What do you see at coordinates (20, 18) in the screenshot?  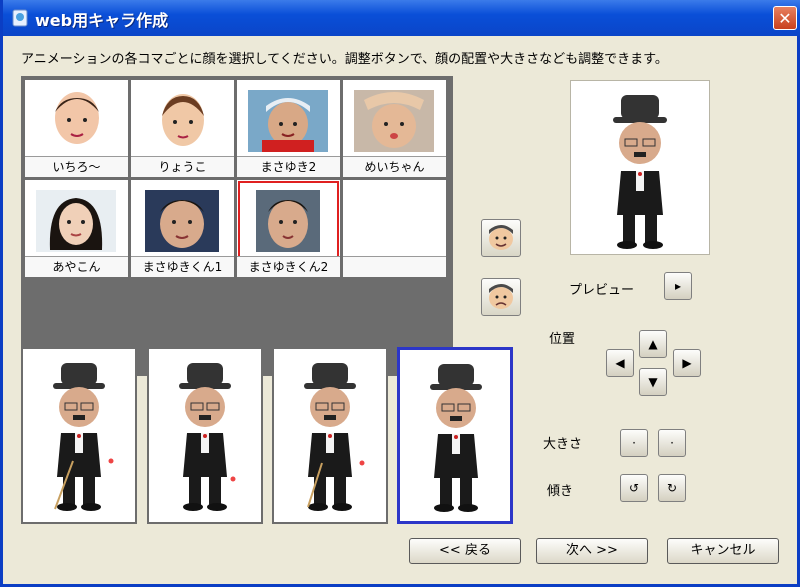 I see `app-icon` at bounding box center [20, 18].